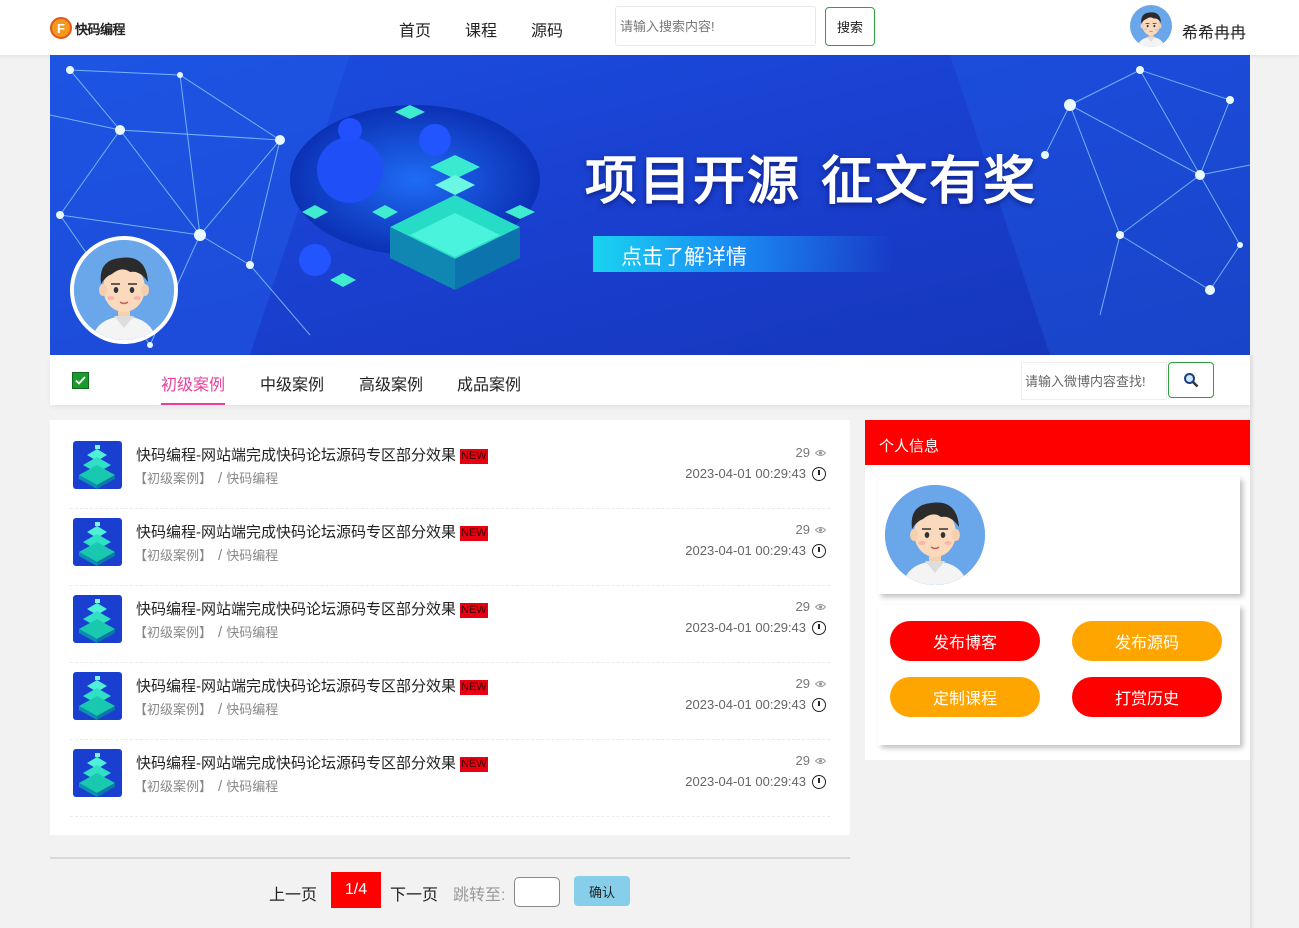 The image size is (1299, 928). Describe the element at coordinates (1147, 697) in the screenshot. I see `tip-history-button: 打赏历史` at that location.